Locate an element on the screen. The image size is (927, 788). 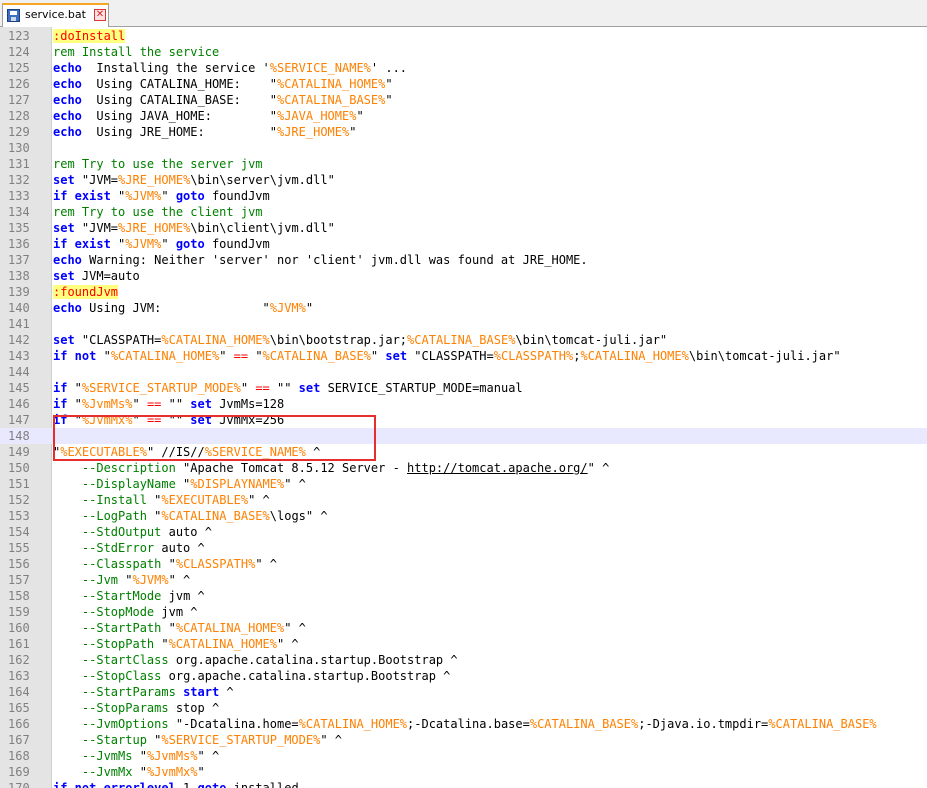
code-line: 169 --JvmMx "%JvmMx%" is located at coordinates (463, 772).